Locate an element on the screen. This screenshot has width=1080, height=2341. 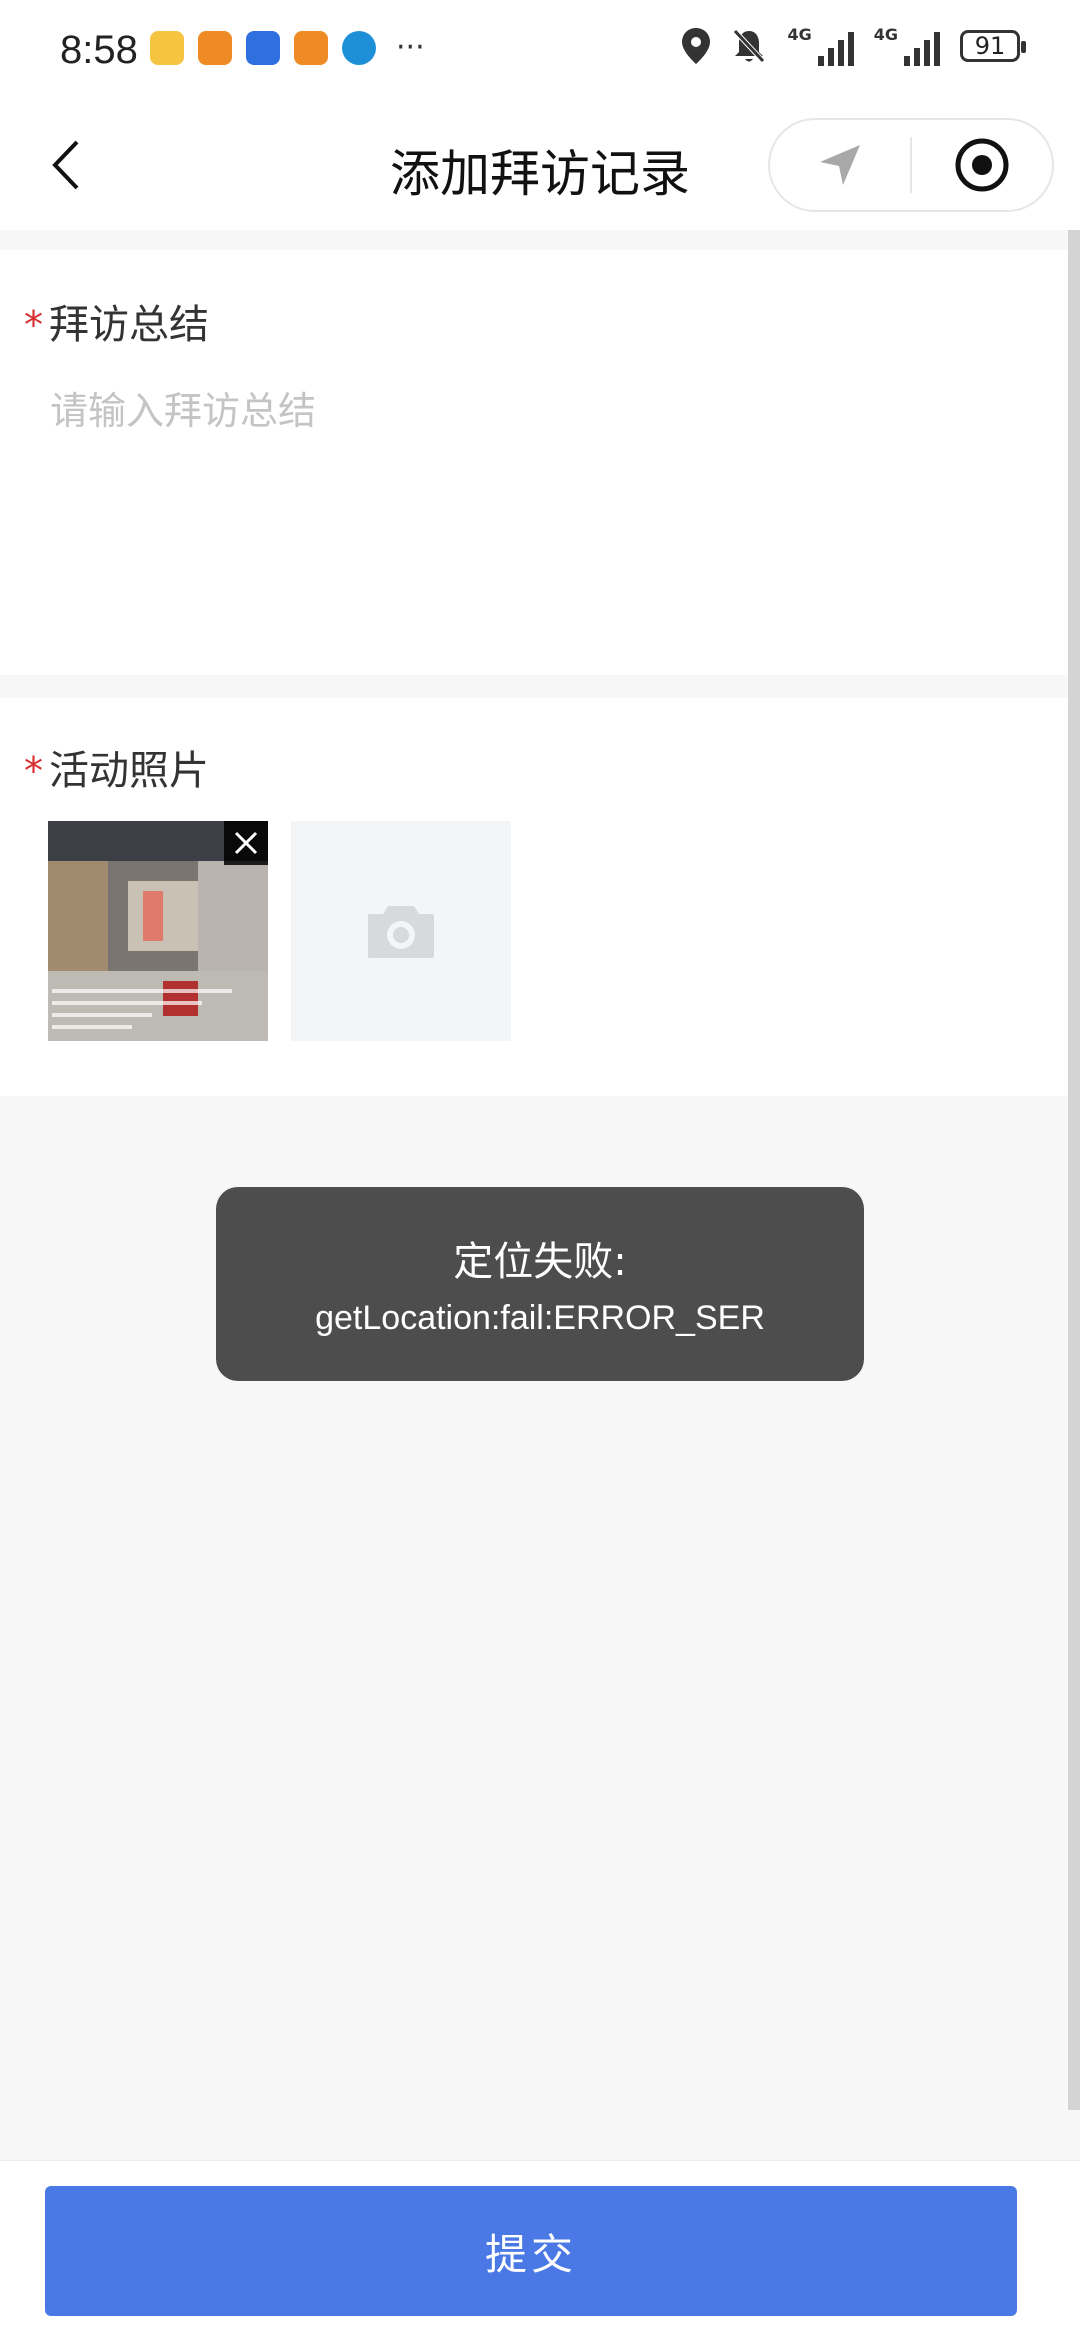
target-circle-icon is located at coordinates (982, 165).